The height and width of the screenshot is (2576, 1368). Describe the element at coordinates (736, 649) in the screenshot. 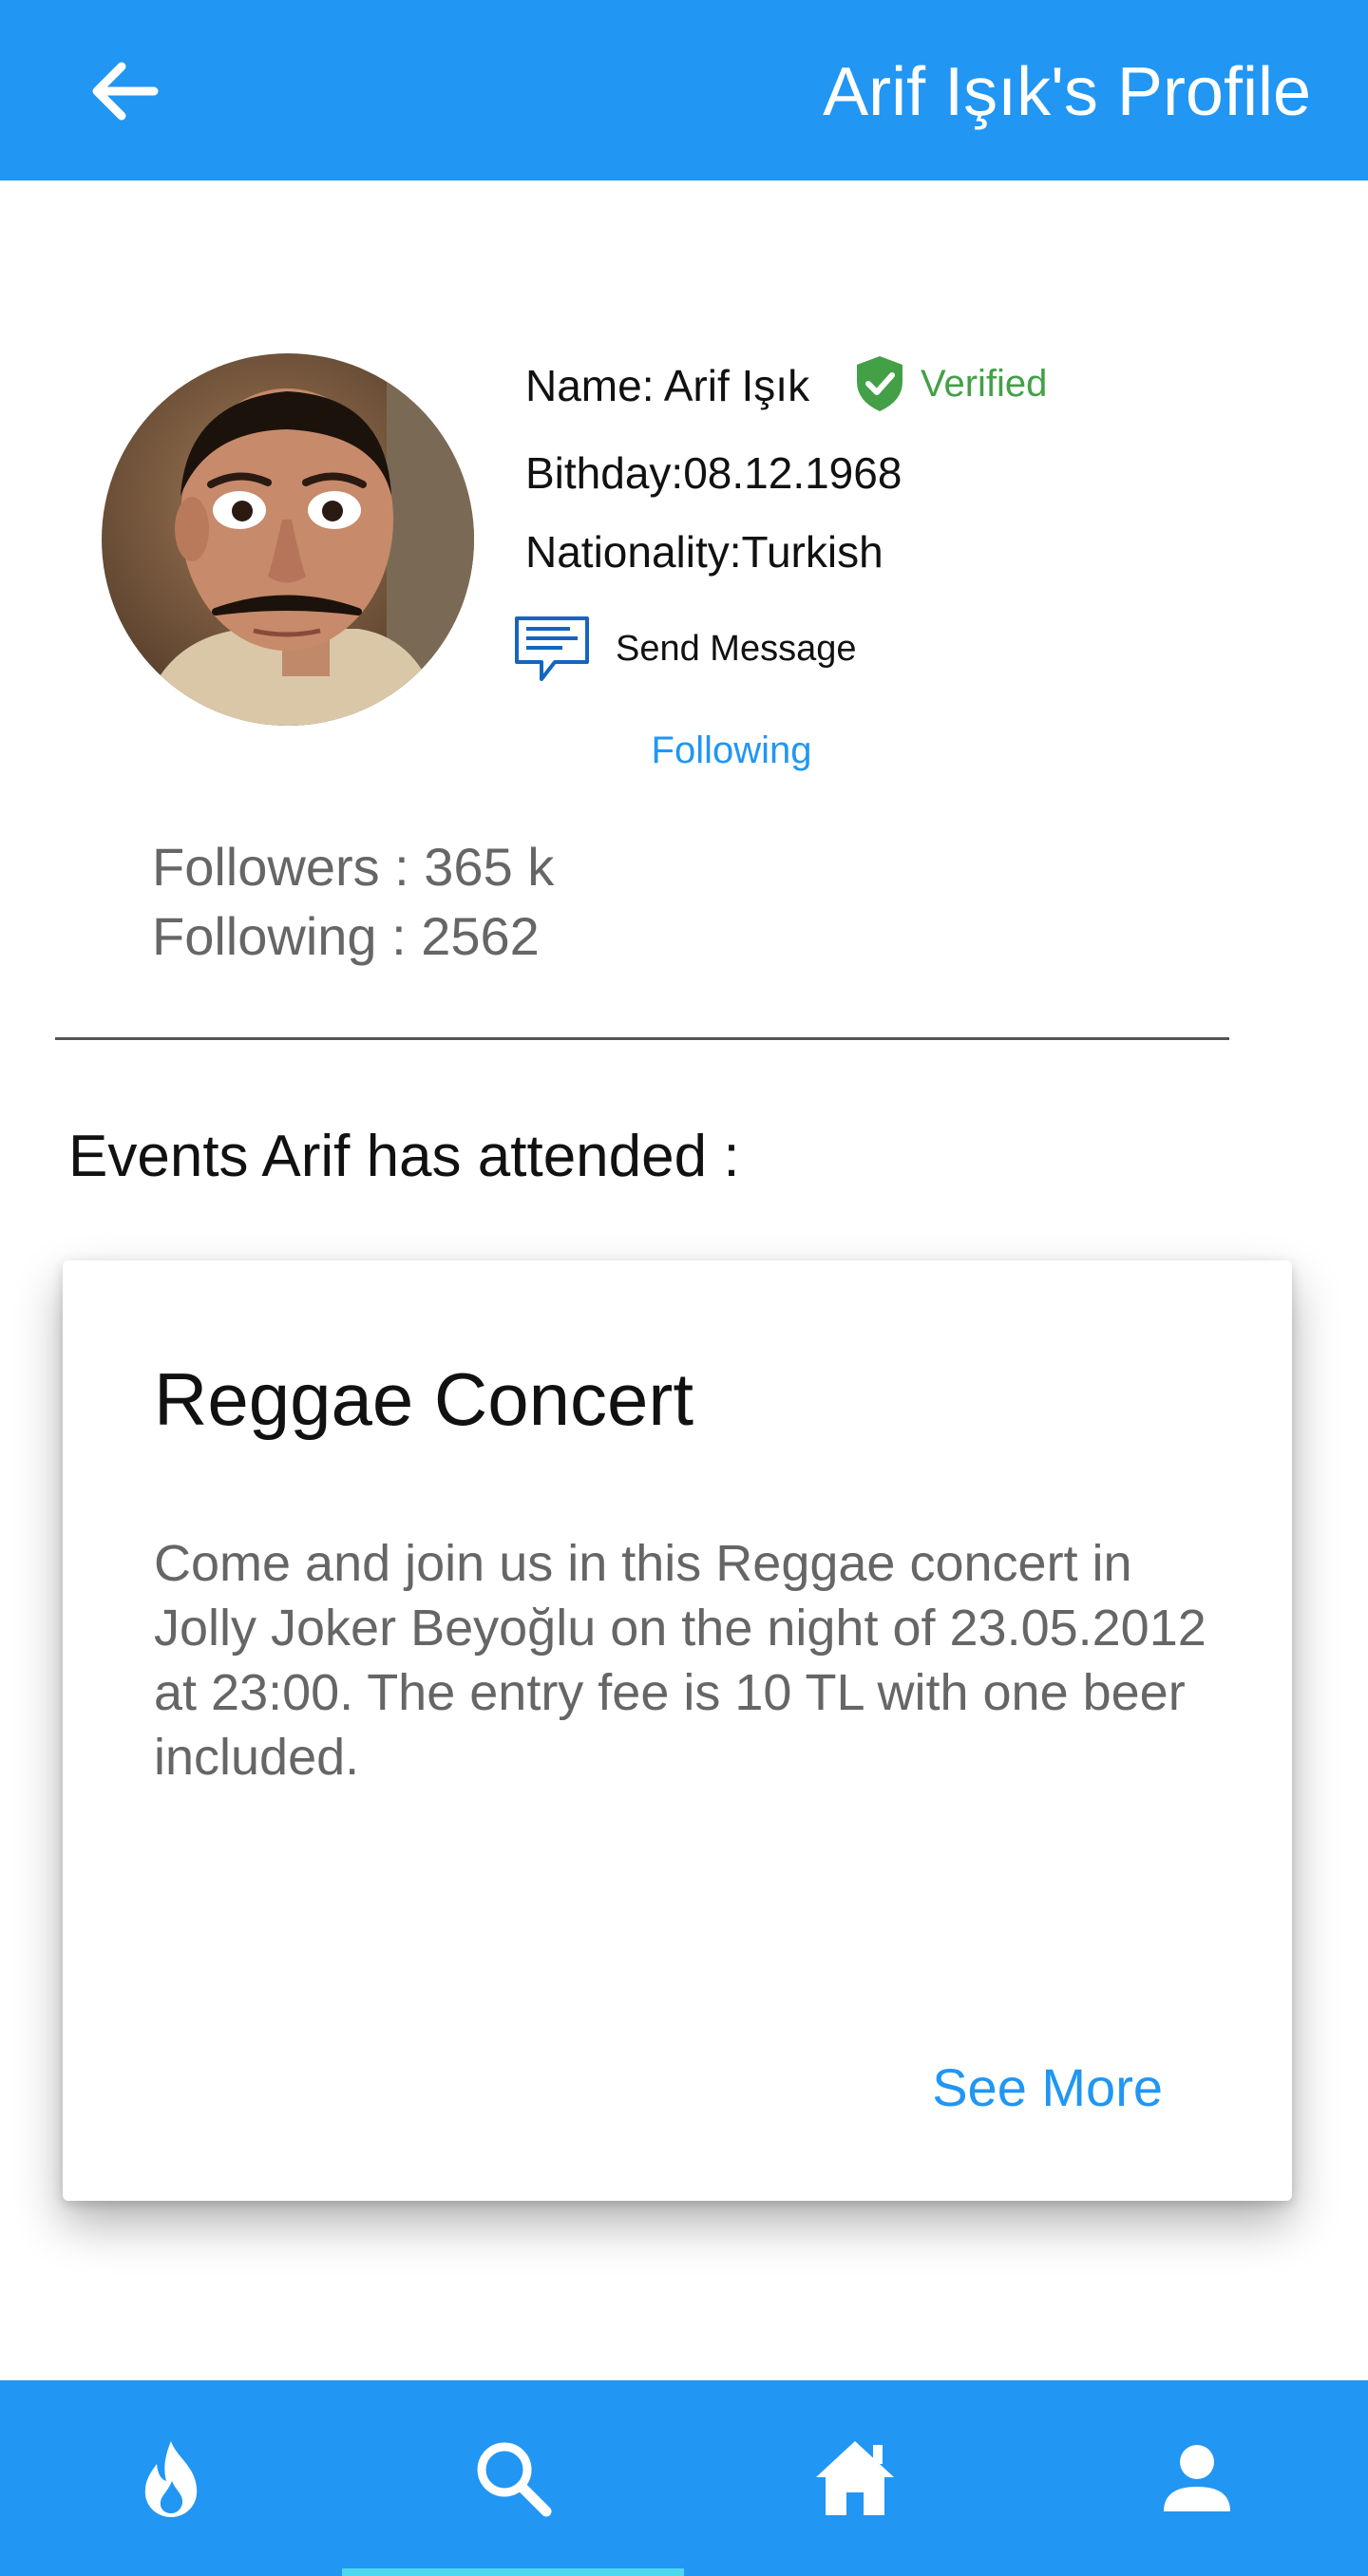

I see `send-message-label: Send Message` at that location.